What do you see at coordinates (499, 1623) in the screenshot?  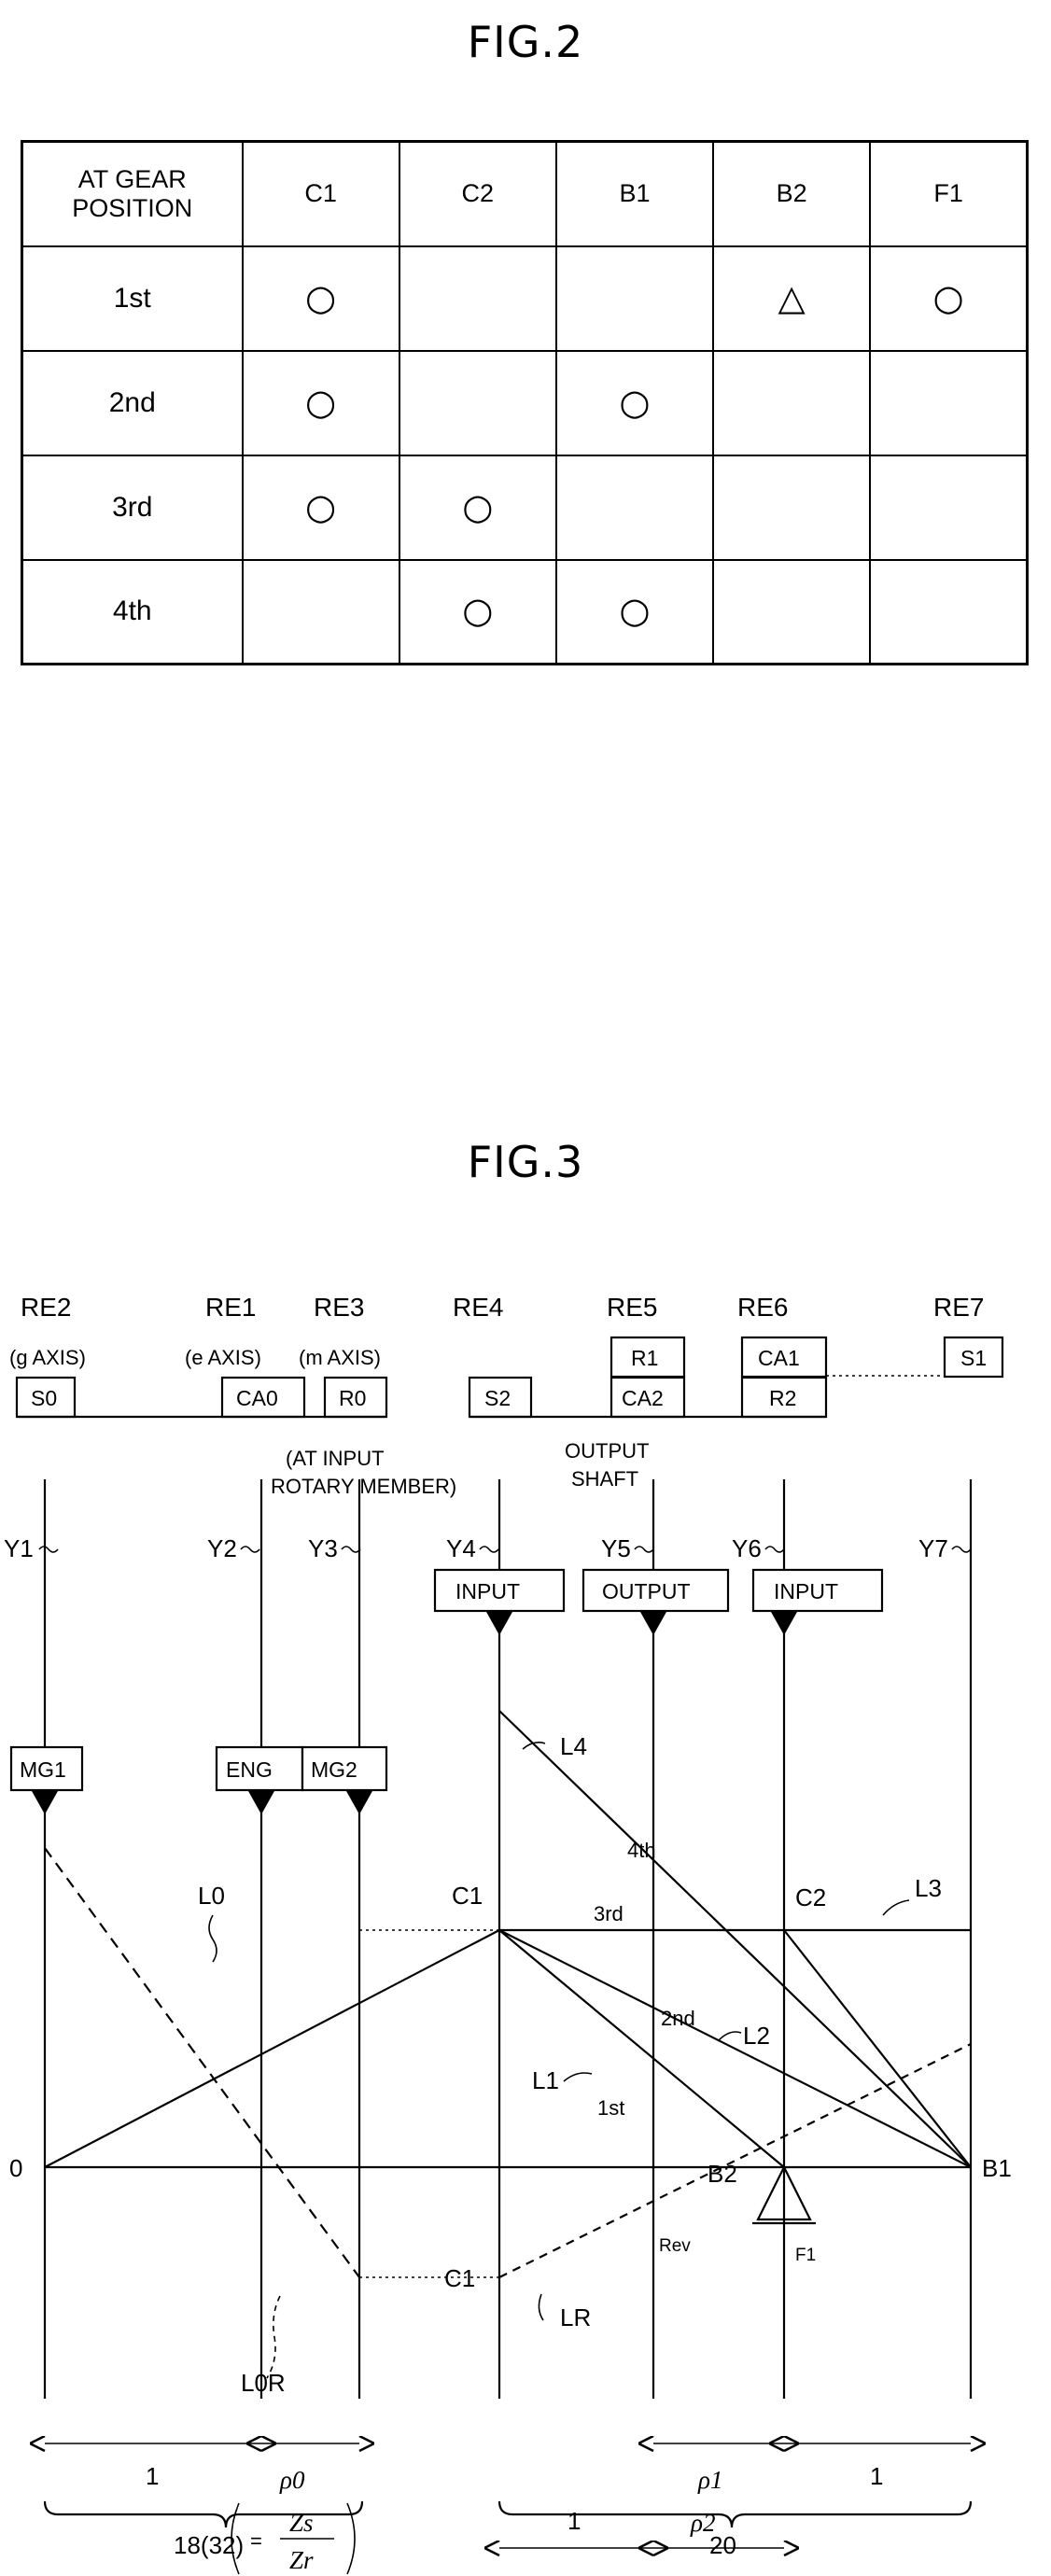 I see `marker-triangle-y4` at bounding box center [499, 1623].